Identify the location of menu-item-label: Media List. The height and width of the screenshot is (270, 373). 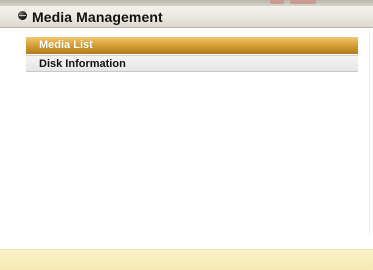
(66, 45).